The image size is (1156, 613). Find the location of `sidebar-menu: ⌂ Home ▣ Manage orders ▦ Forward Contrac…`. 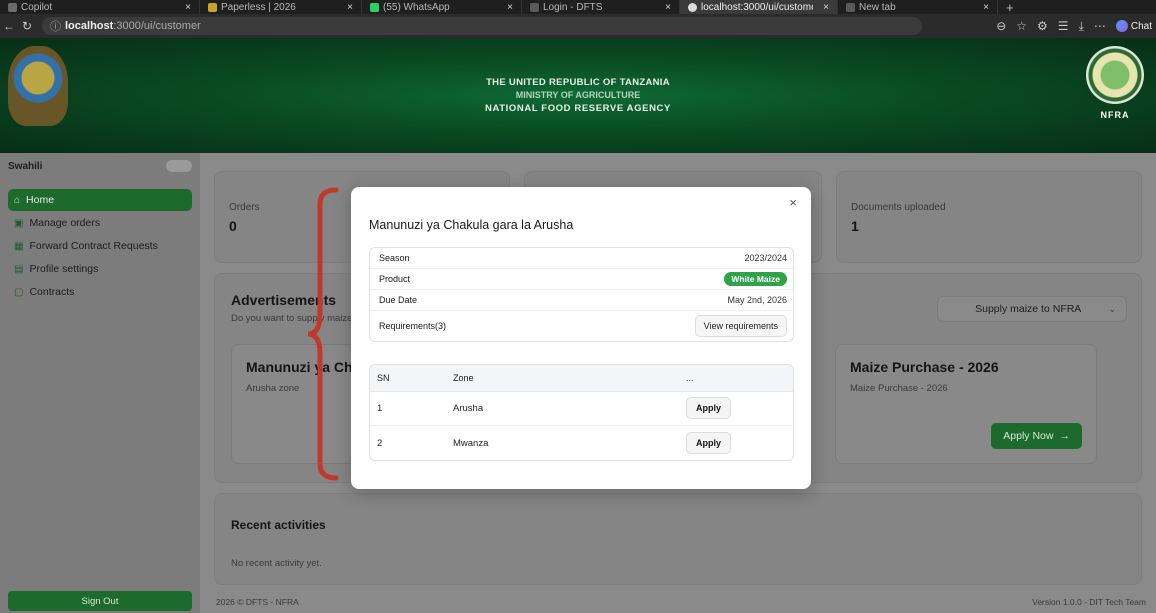

sidebar-menu: ⌂ Home ▣ Manage orders ▦ Forward Contrac… is located at coordinates (100, 246).